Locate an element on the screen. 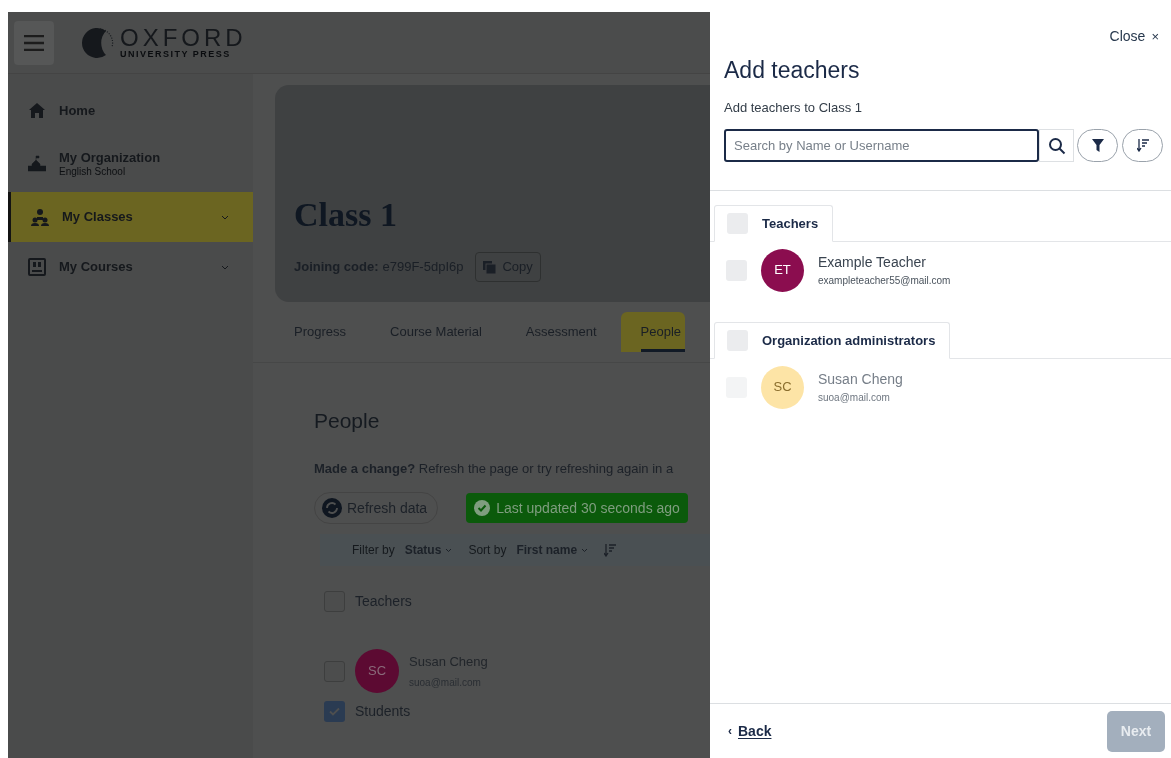  panel-subtitle: Add teachers to Class 1 is located at coordinates (794, 107).